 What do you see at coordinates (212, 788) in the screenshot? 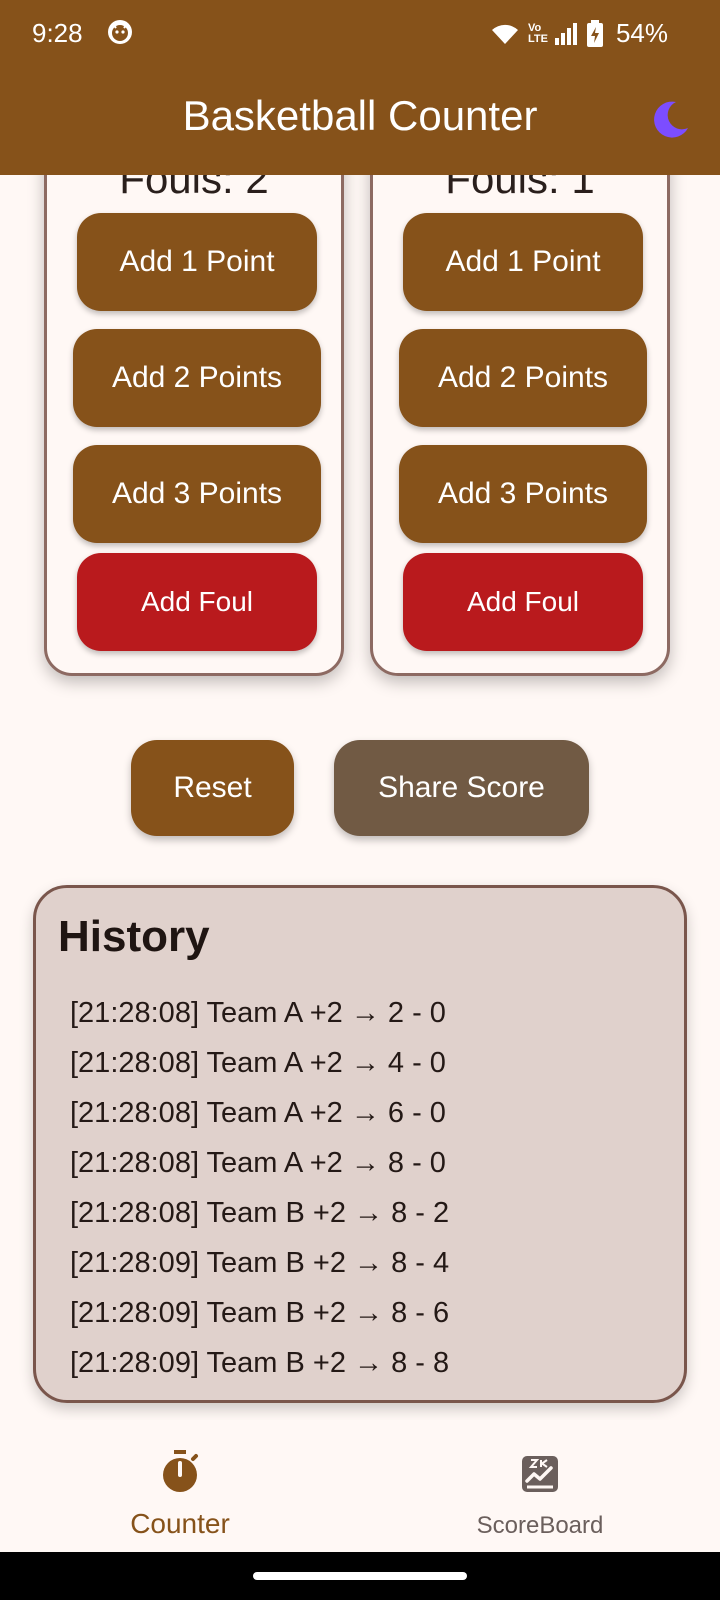
I see `reset-button: Reset` at bounding box center [212, 788].